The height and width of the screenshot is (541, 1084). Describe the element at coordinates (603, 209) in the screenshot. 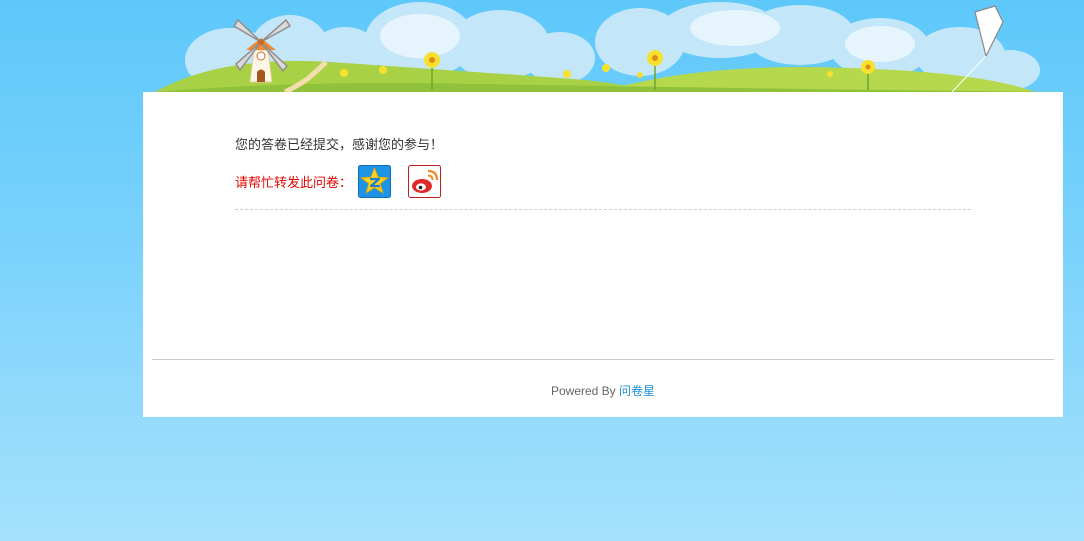

I see `dashed-separator` at that location.